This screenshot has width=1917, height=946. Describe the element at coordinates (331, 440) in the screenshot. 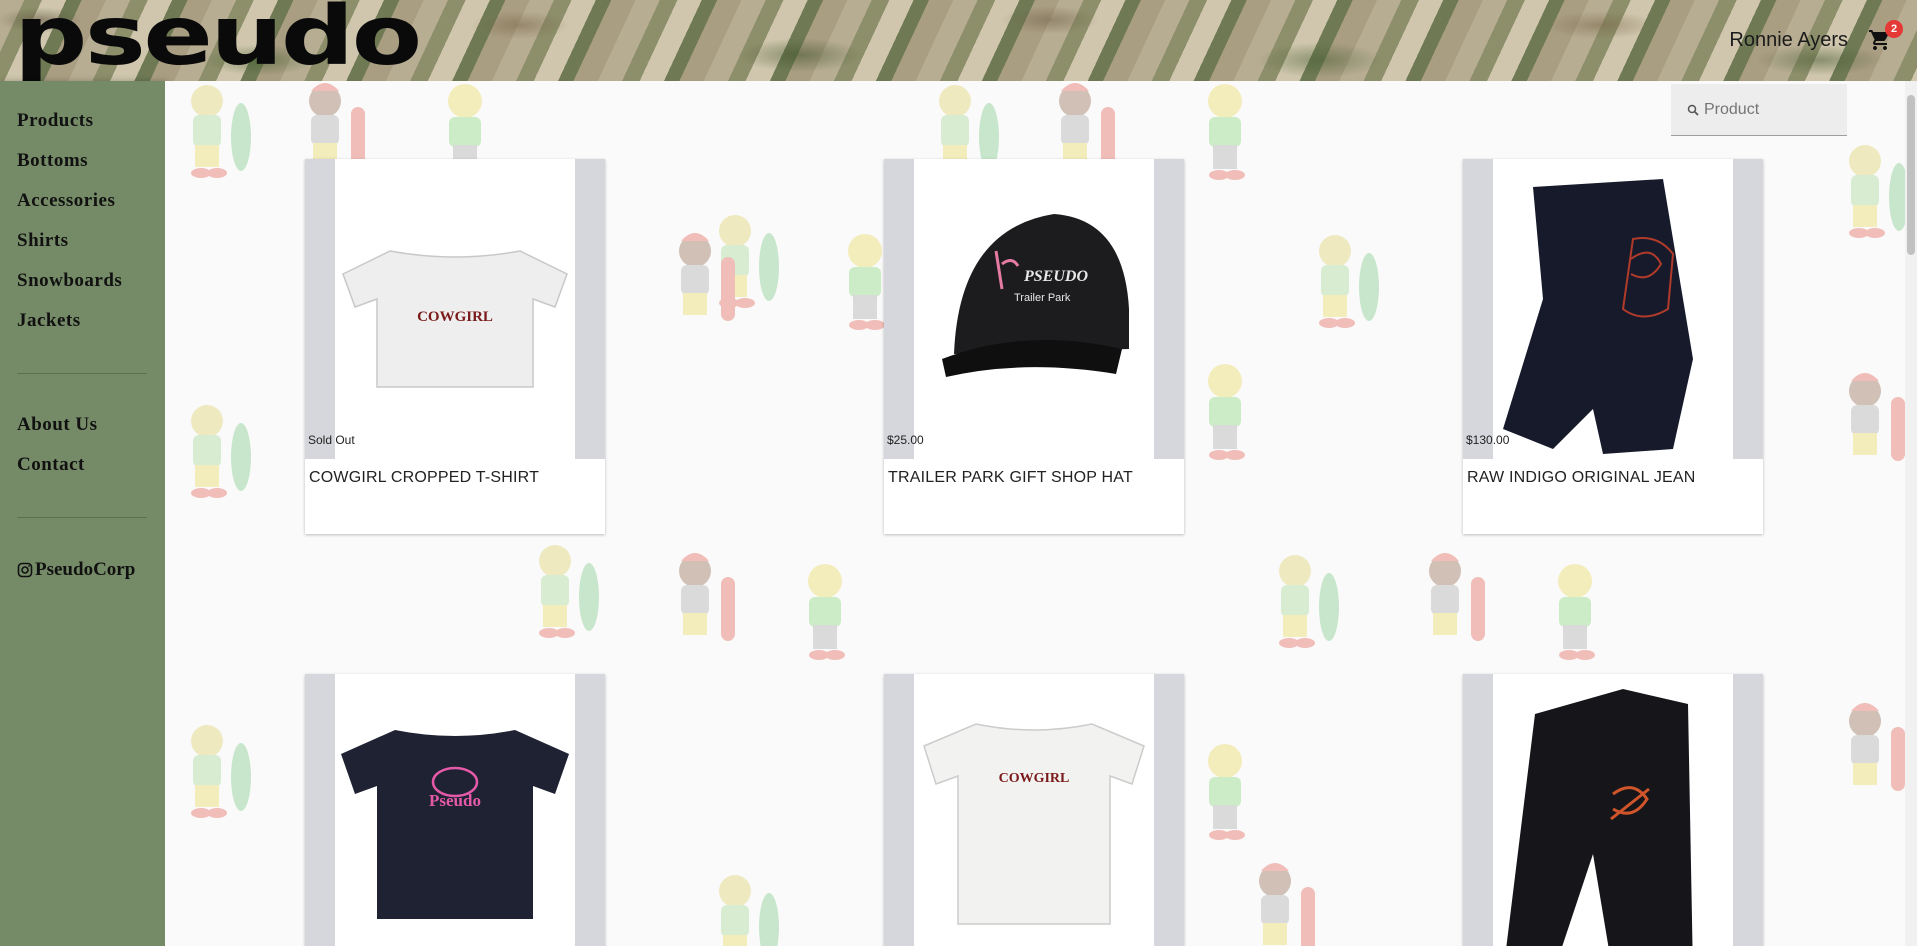

I see `product-price: Sold Out` at that location.